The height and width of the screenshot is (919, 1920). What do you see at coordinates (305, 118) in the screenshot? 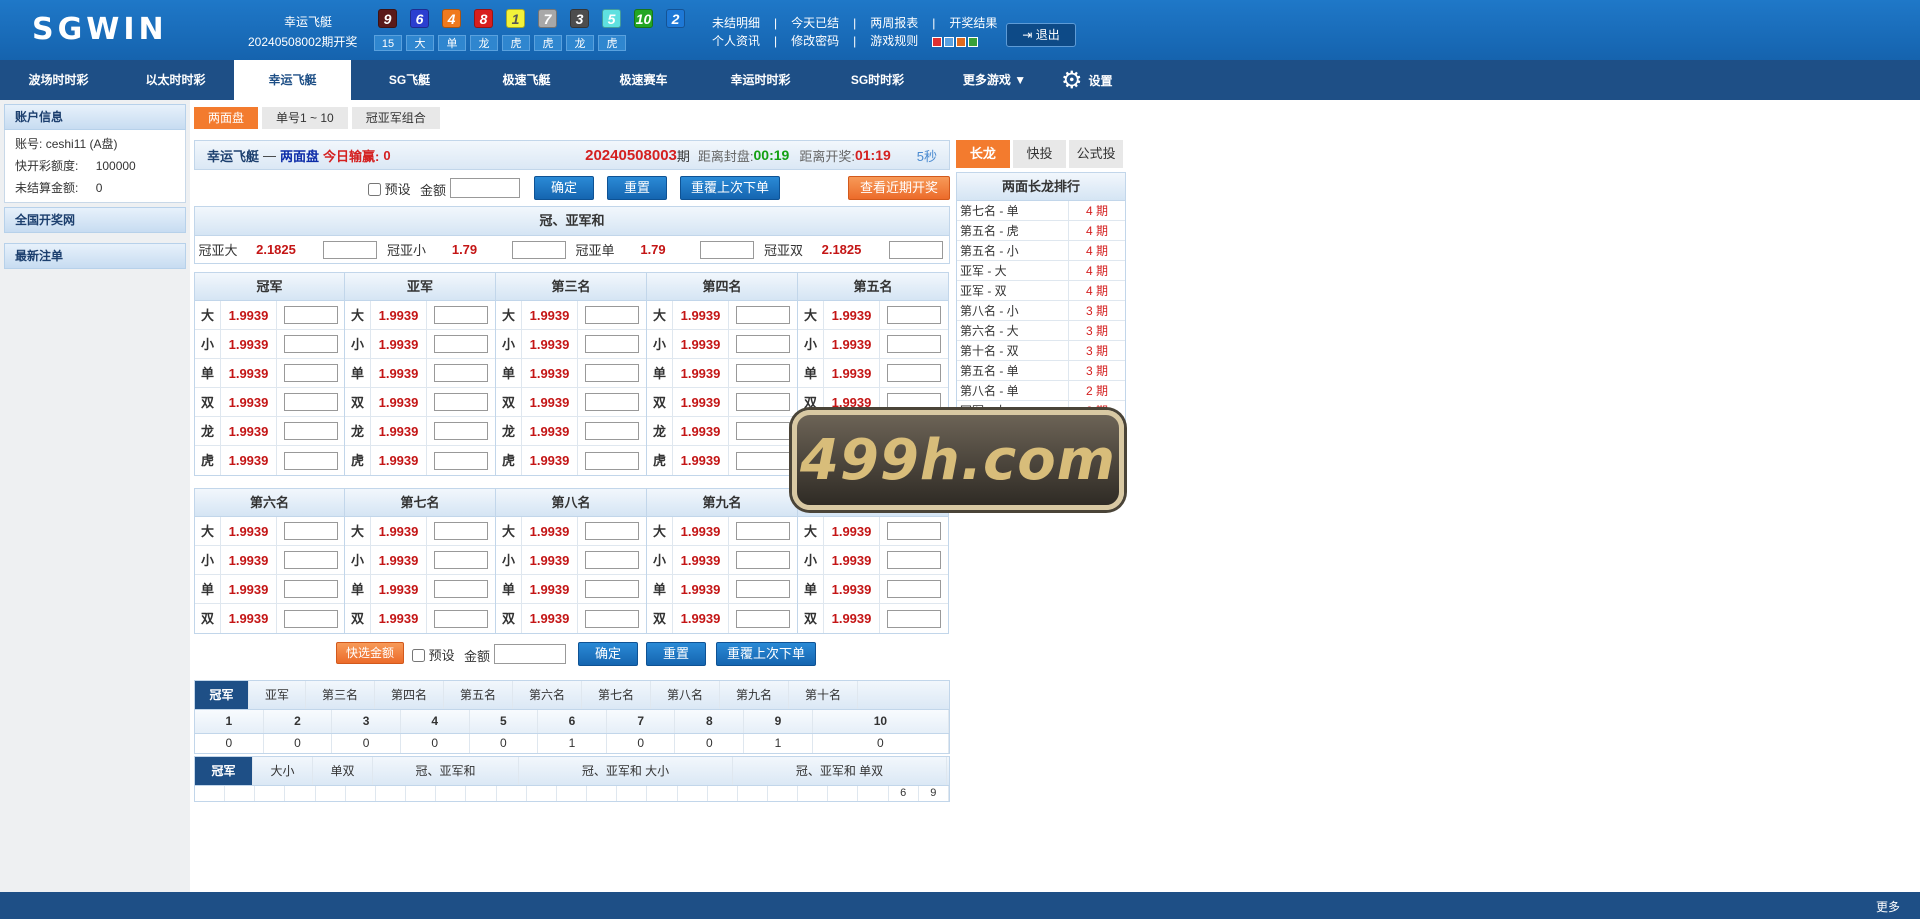
I see `subtab: 单号1 ~ 10` at bounding box center [305, 118].